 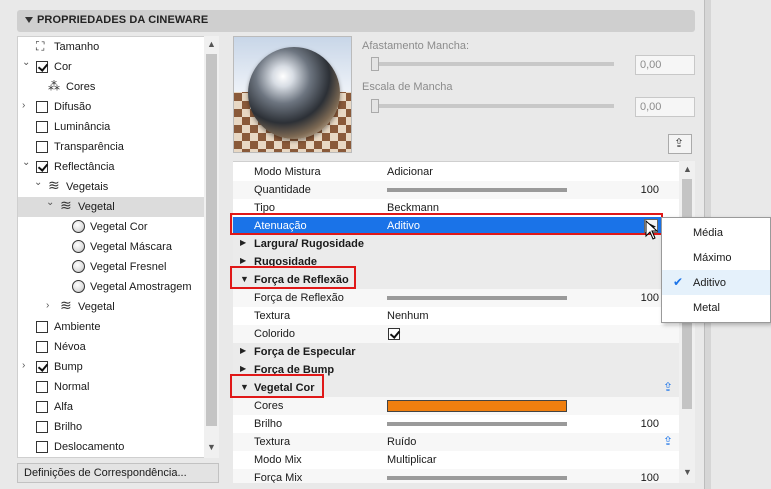 I want to click on tree-item-label: Difusão, so click(x=73, y=107).